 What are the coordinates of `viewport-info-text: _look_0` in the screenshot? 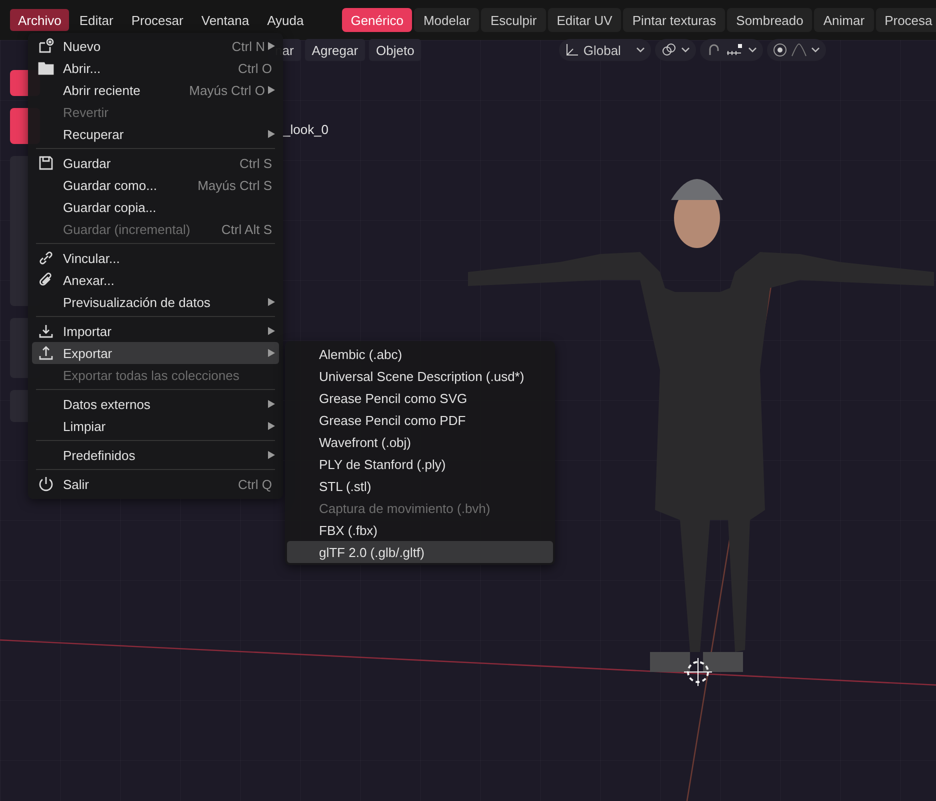 It's located at (306, 129).